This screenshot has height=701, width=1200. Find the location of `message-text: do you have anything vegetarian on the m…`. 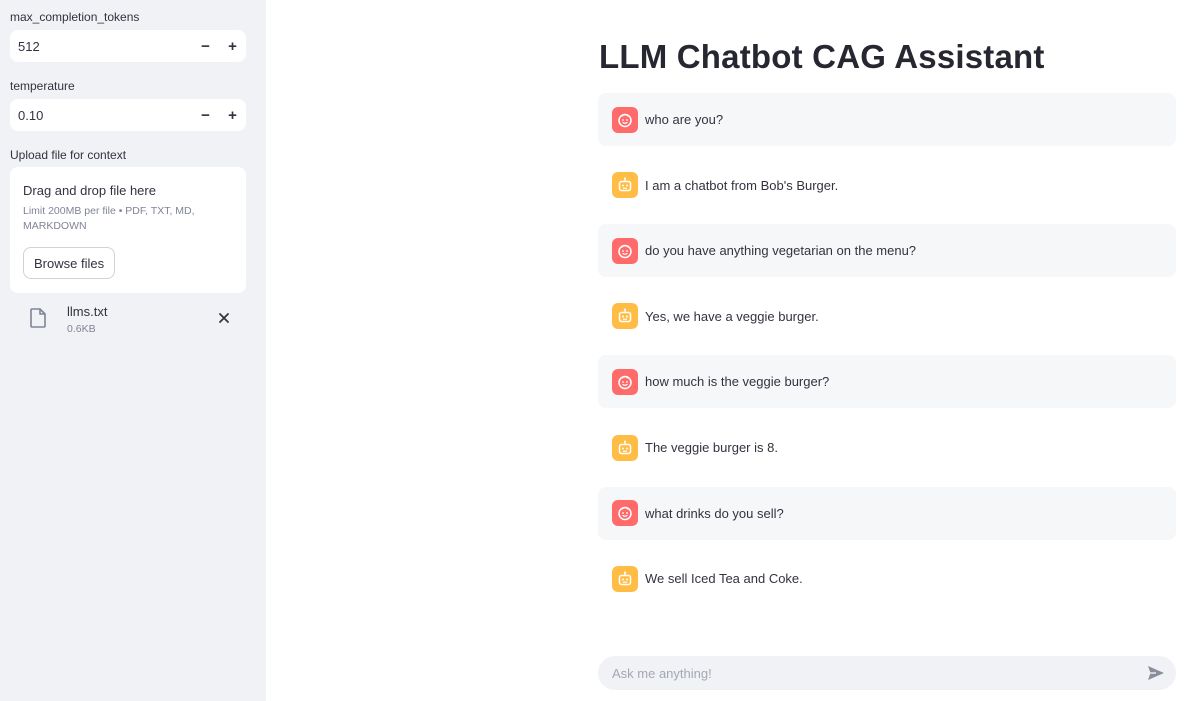

message-text: do you have anything vegetarian on the m… is located at coordinates (781, 251).